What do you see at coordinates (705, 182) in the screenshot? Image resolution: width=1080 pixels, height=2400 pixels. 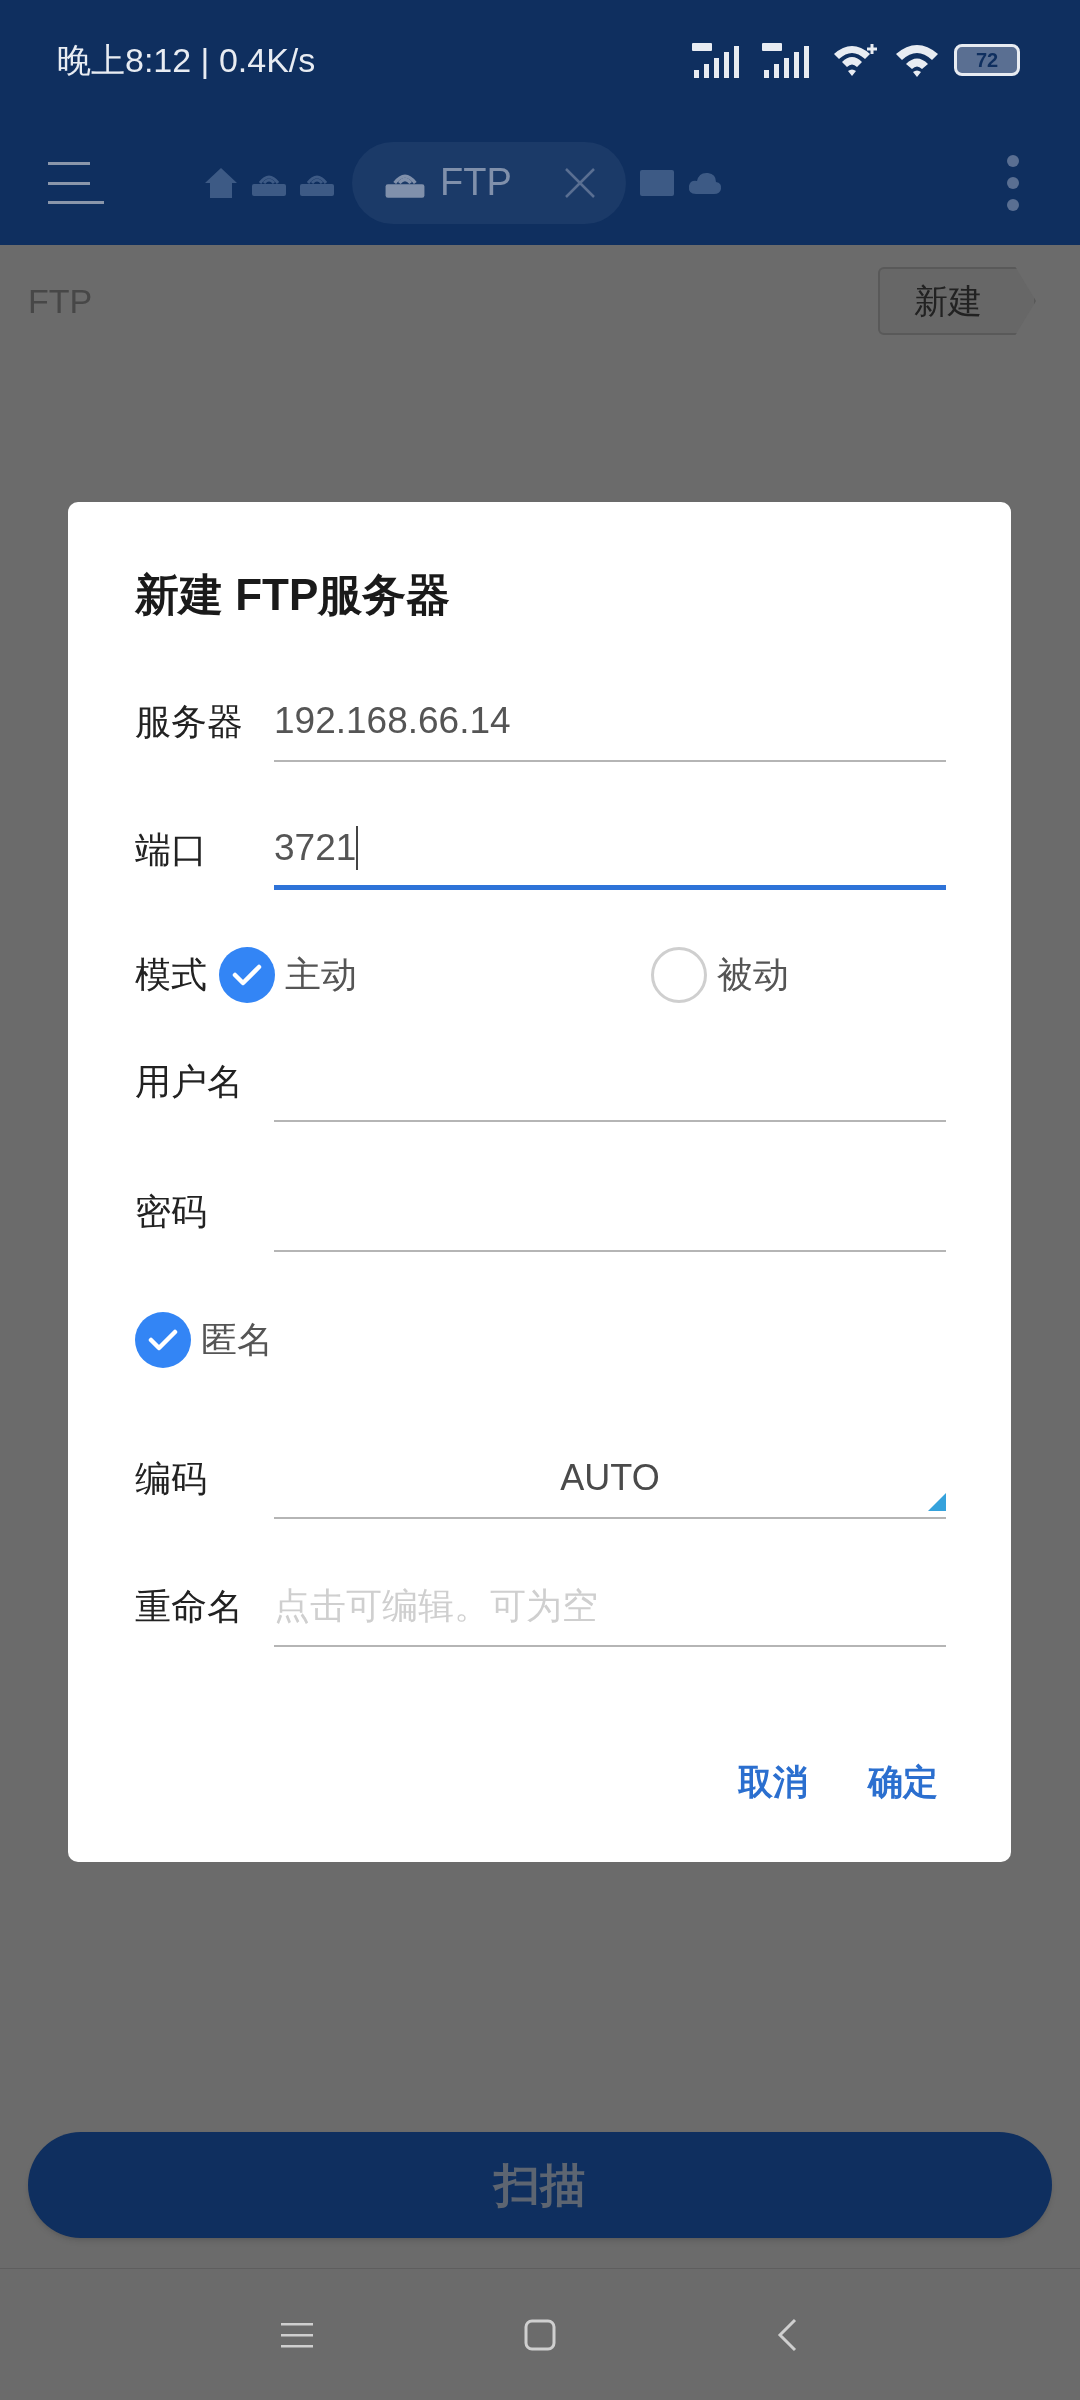 I see `cloud-icon` at bounding box center [705, 182].